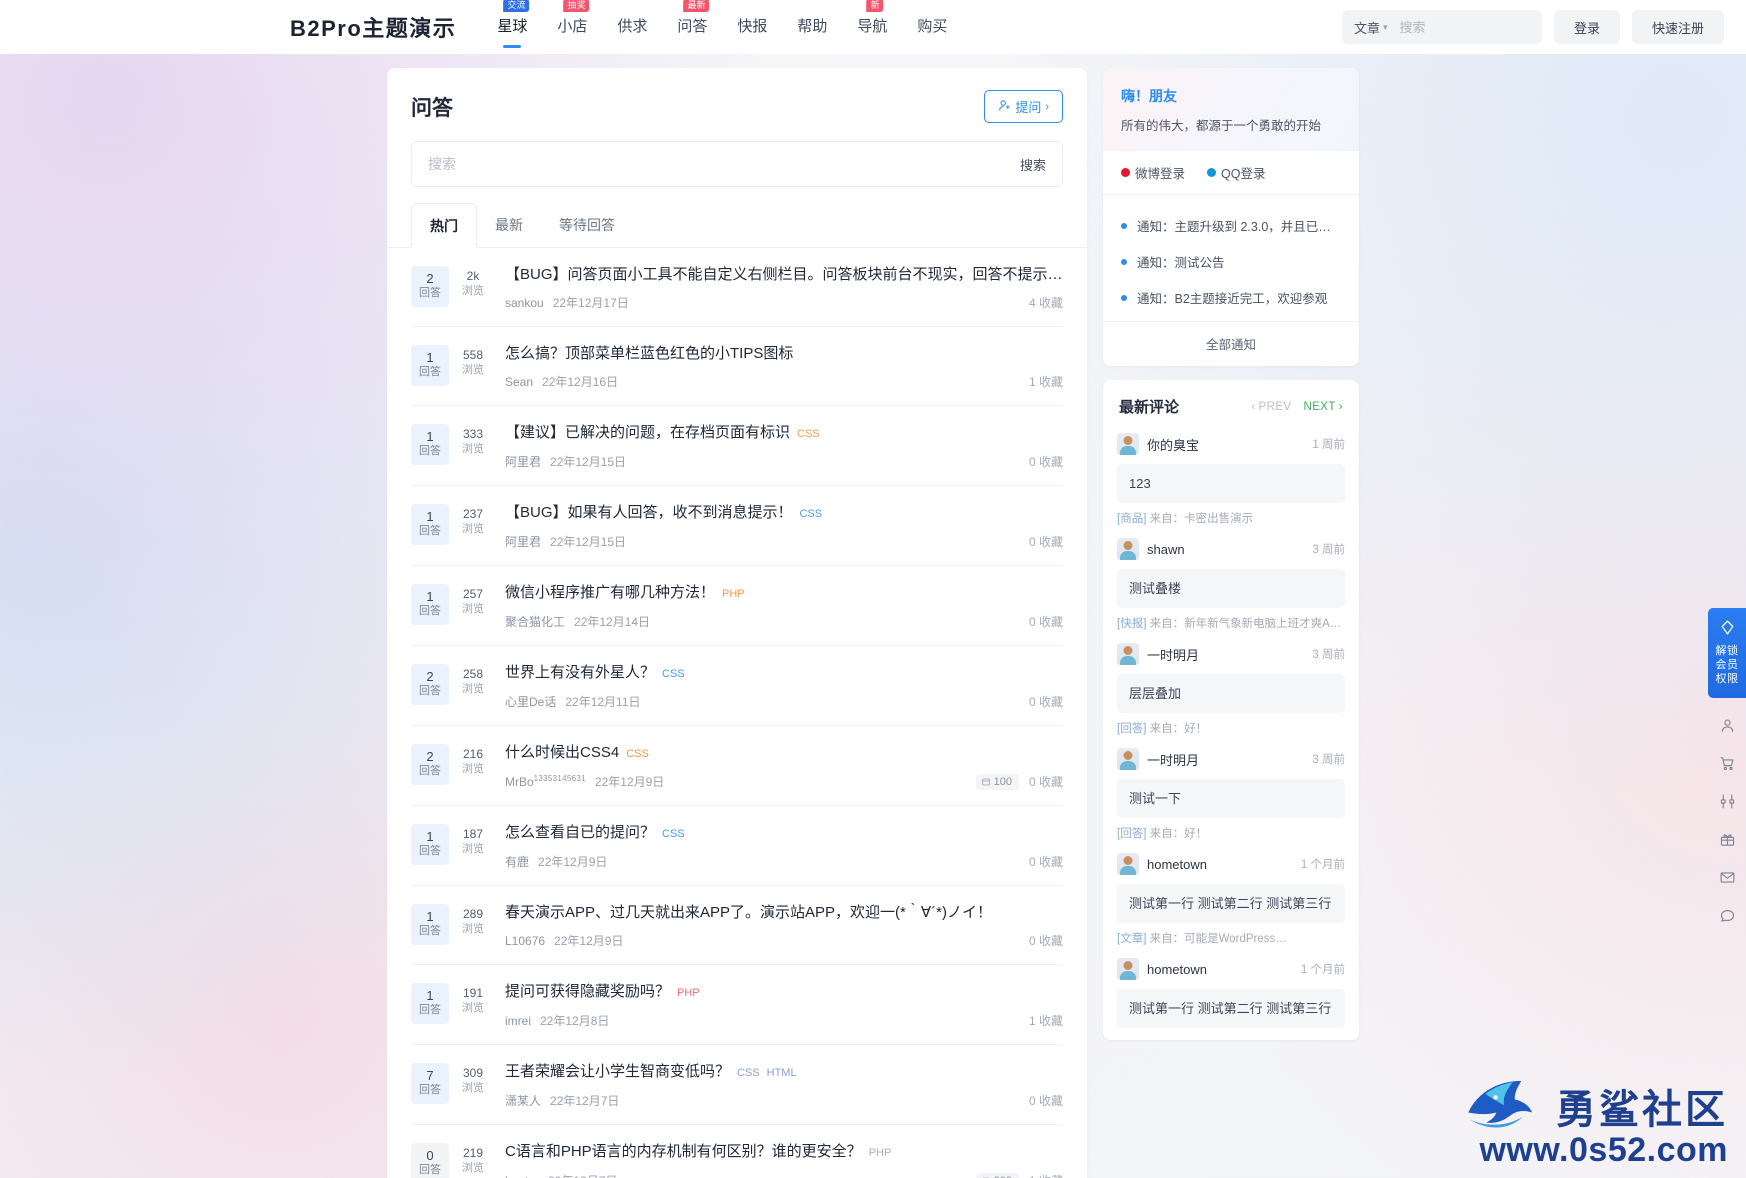 This screenshot has width=1746, height=1178. What do you see at coordinates (1271, 407) in the screenshot?
I see `comments-prev-button: ‹ PREV` at bounding box center [1271, 407].